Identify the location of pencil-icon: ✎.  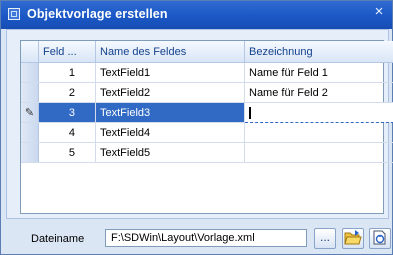
(29, 113).